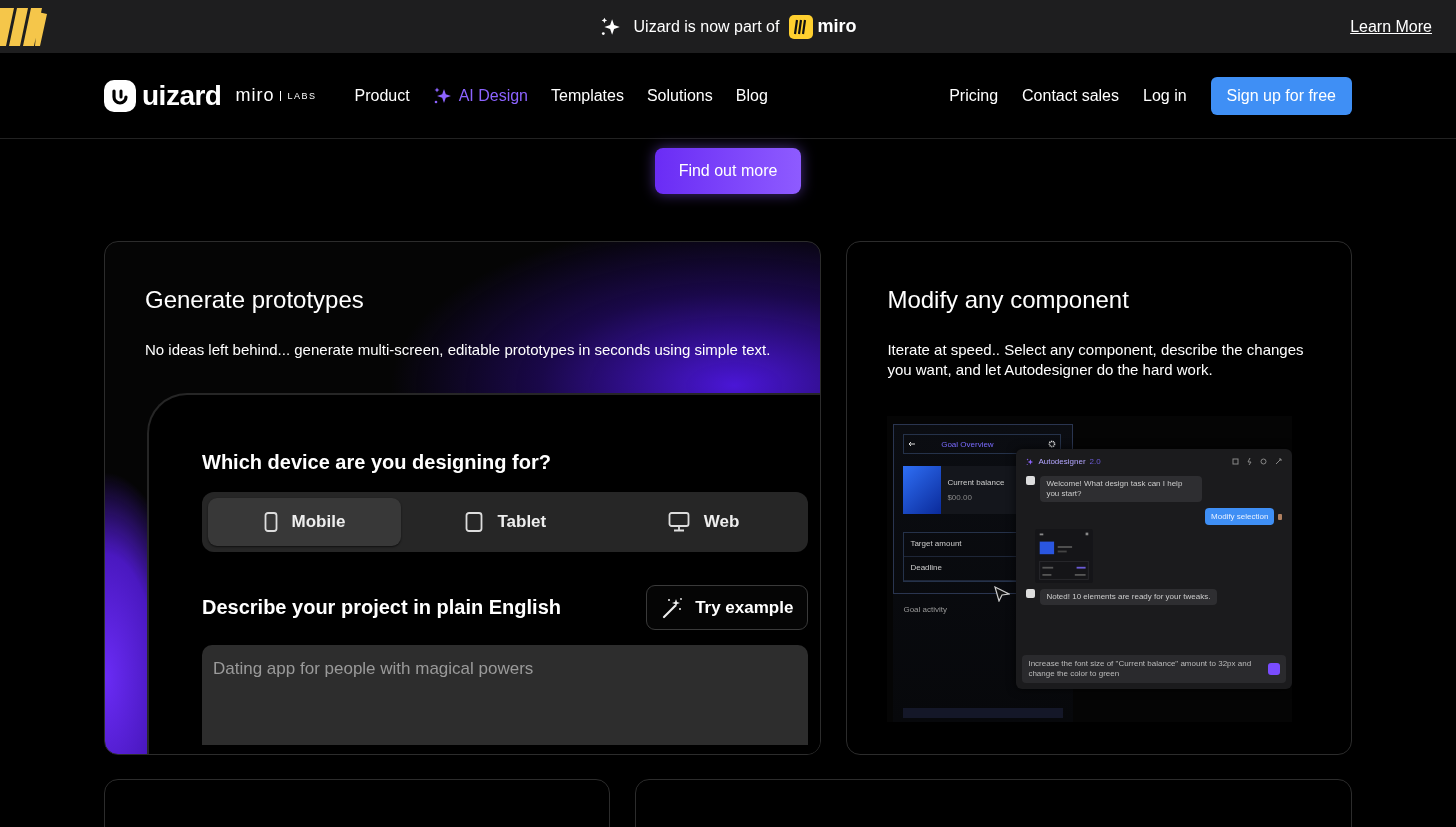 This screenshot has height=827, width=1456. I want to click on sparkle-icon, so click(1030, 461).